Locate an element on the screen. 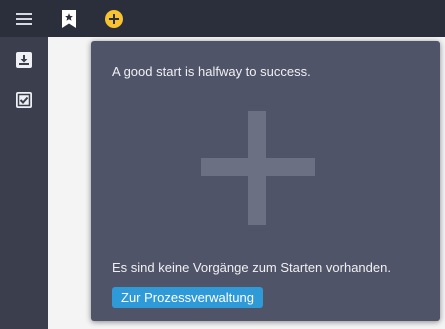 This screenshot has width=445, height=329. checkbox-task-icon is located at coordinates (24, 100).